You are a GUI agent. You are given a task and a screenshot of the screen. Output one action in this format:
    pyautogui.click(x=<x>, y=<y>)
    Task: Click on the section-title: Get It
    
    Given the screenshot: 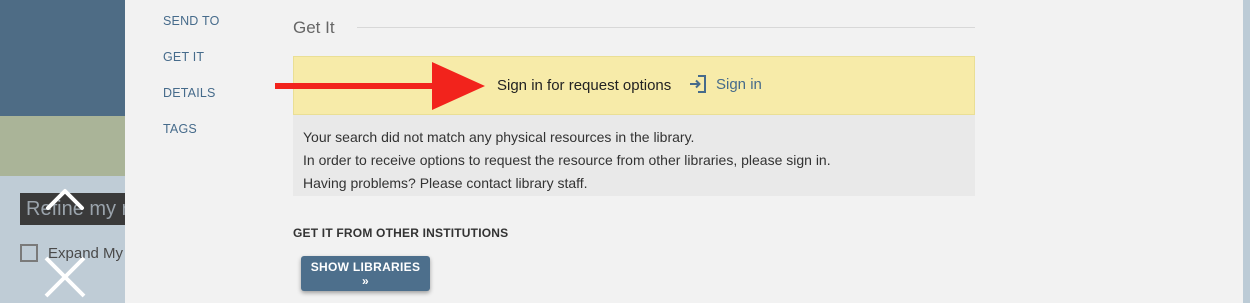 What is the action you would take?
    pyautogui.click(x=314, y=27)
    